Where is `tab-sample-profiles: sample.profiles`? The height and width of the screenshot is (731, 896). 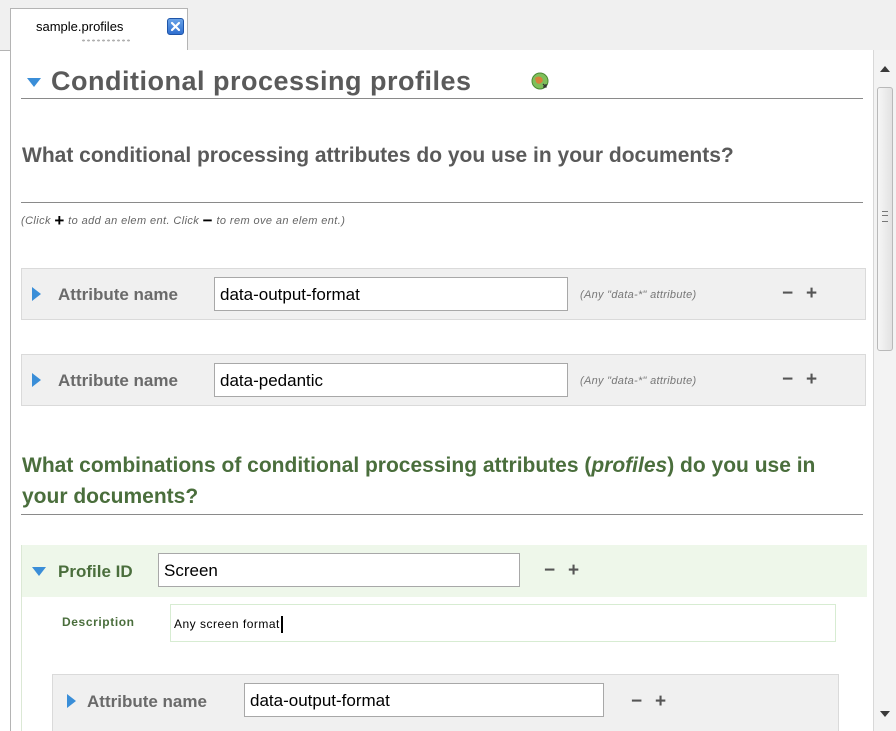
tab-sample-profiles: sample.profiles is located at coordinates (99, 29).